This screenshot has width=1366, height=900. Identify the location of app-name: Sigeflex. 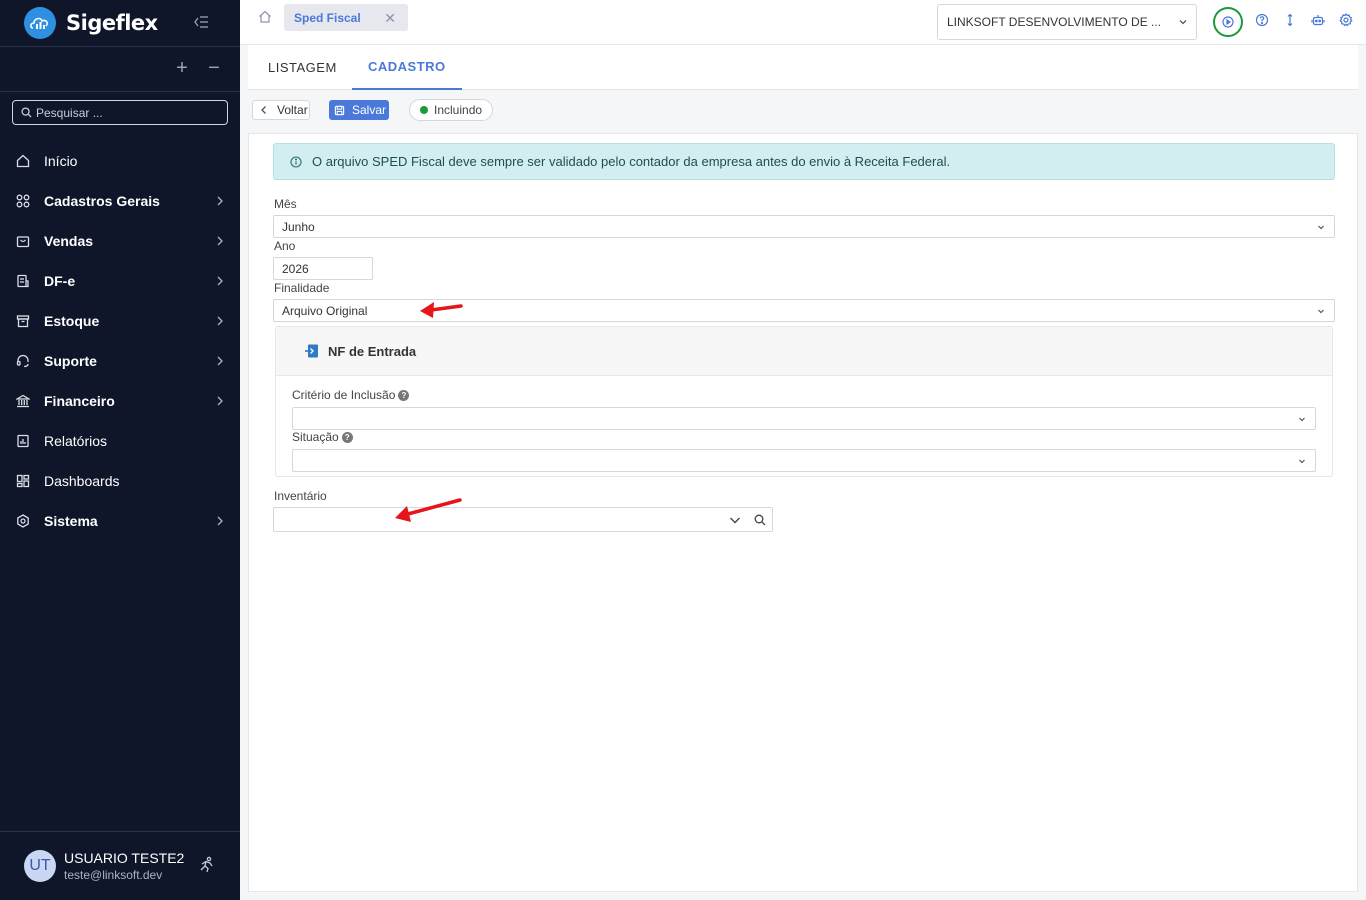
(112, 23).